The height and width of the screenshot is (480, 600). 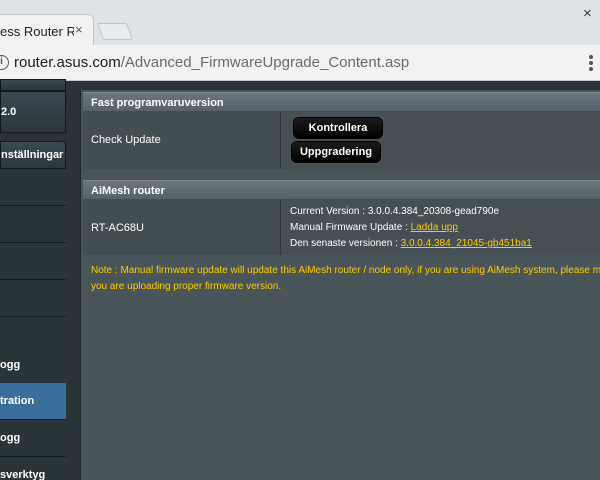 I want to click on url-path: /Advanced_FirmwareUpgrade_Content.asp, so click(x=265, y=62).